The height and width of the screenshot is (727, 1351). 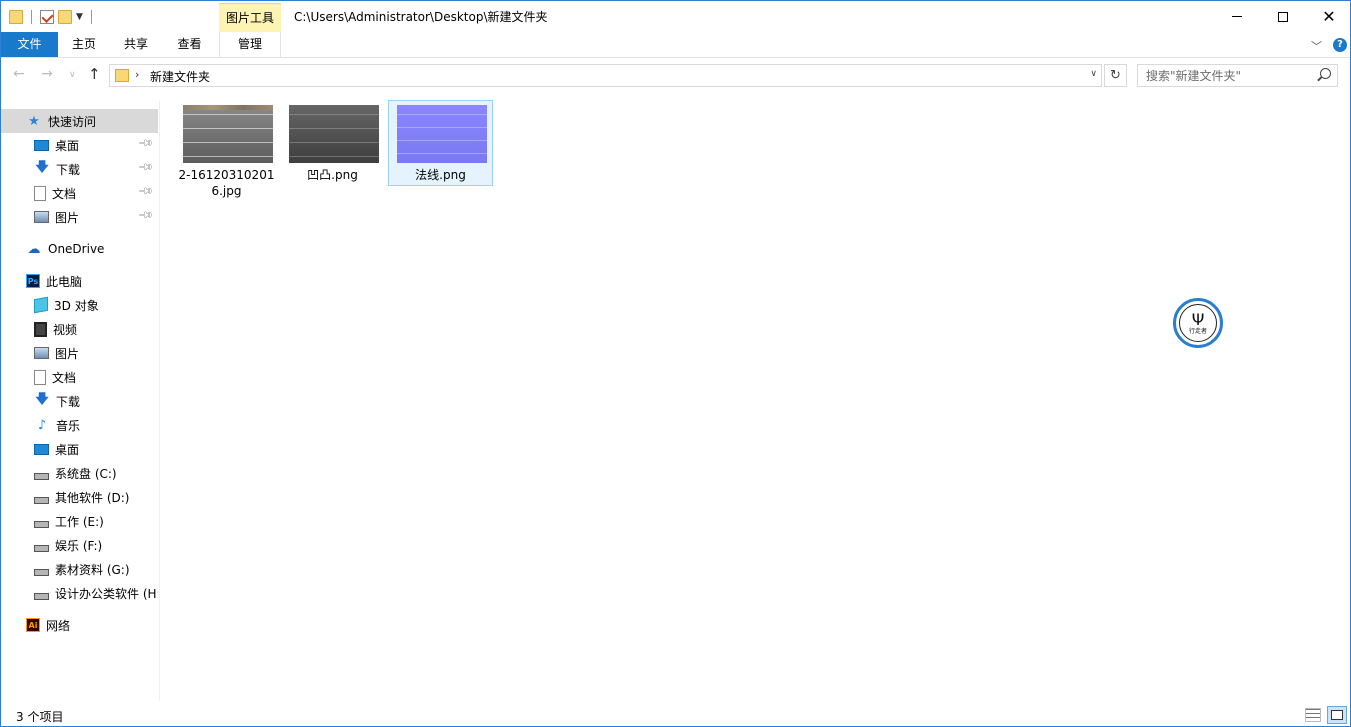 What do you see at coordinates (40, 717) in the screenshot?
I see `item-count: 3 个项目` at bounding box center [40, 717].